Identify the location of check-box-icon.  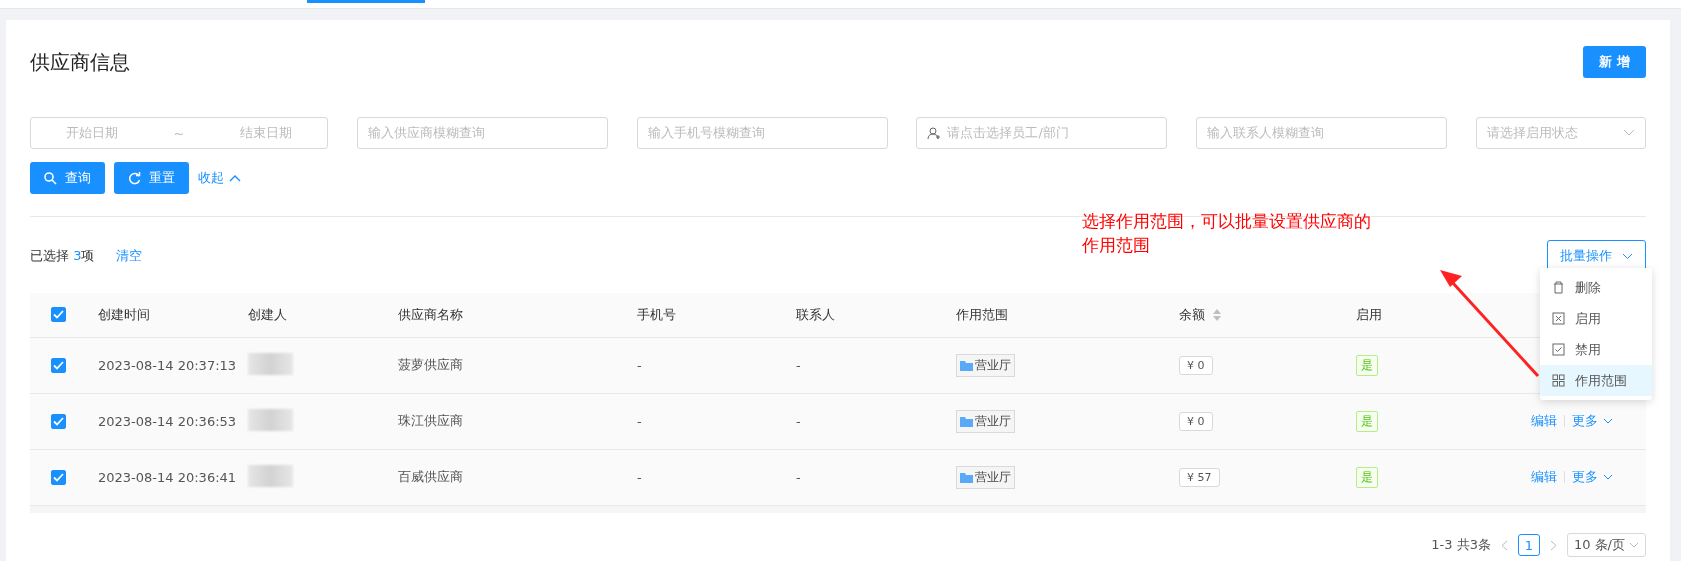
(1558, 349).